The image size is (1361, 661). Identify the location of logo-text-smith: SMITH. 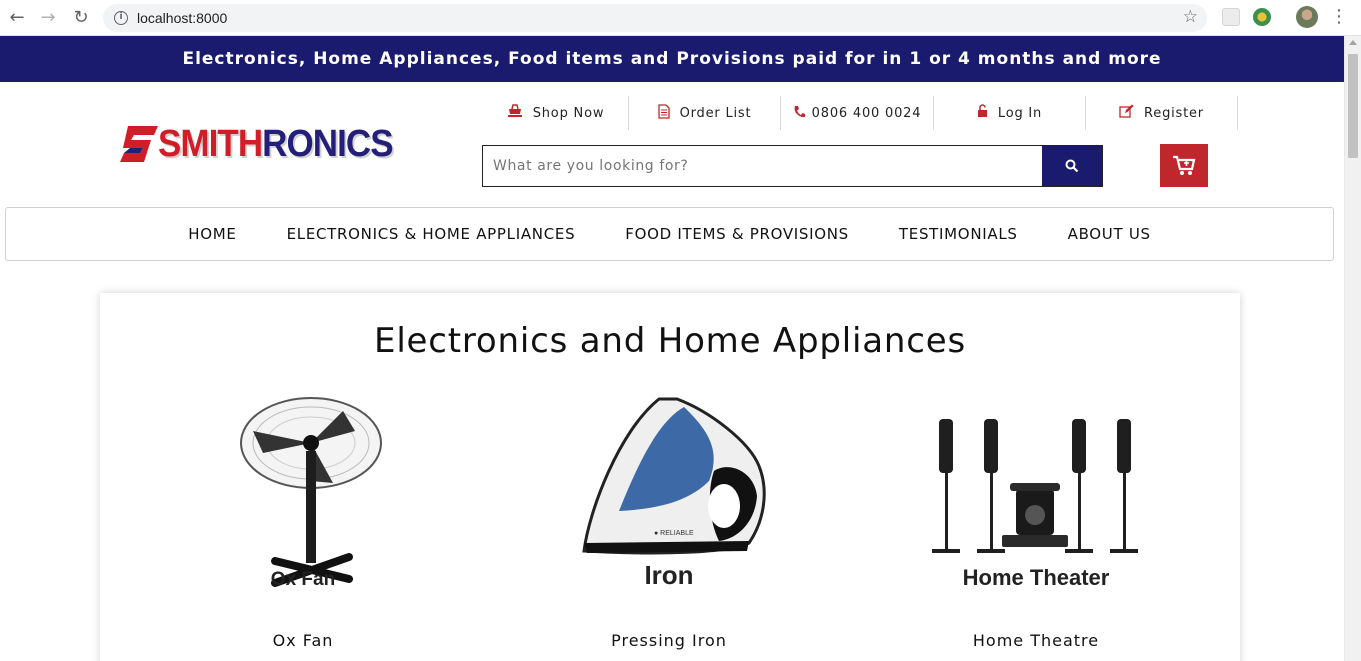
(210, 144).